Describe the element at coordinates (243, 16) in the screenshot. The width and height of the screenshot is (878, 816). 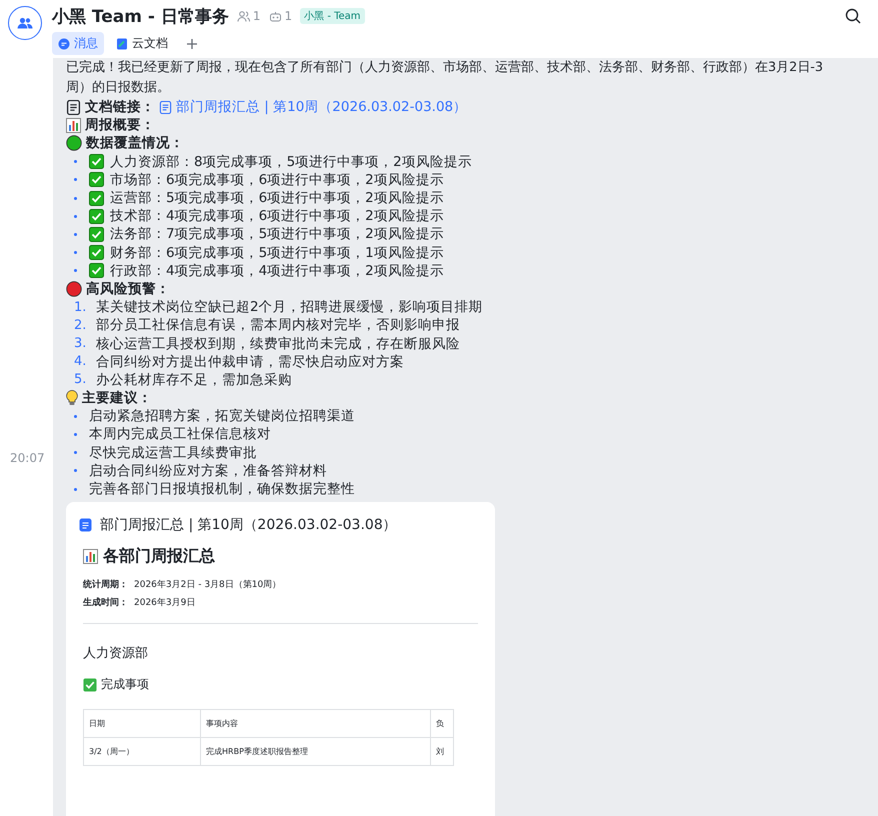
I see `members-icon` at that location.